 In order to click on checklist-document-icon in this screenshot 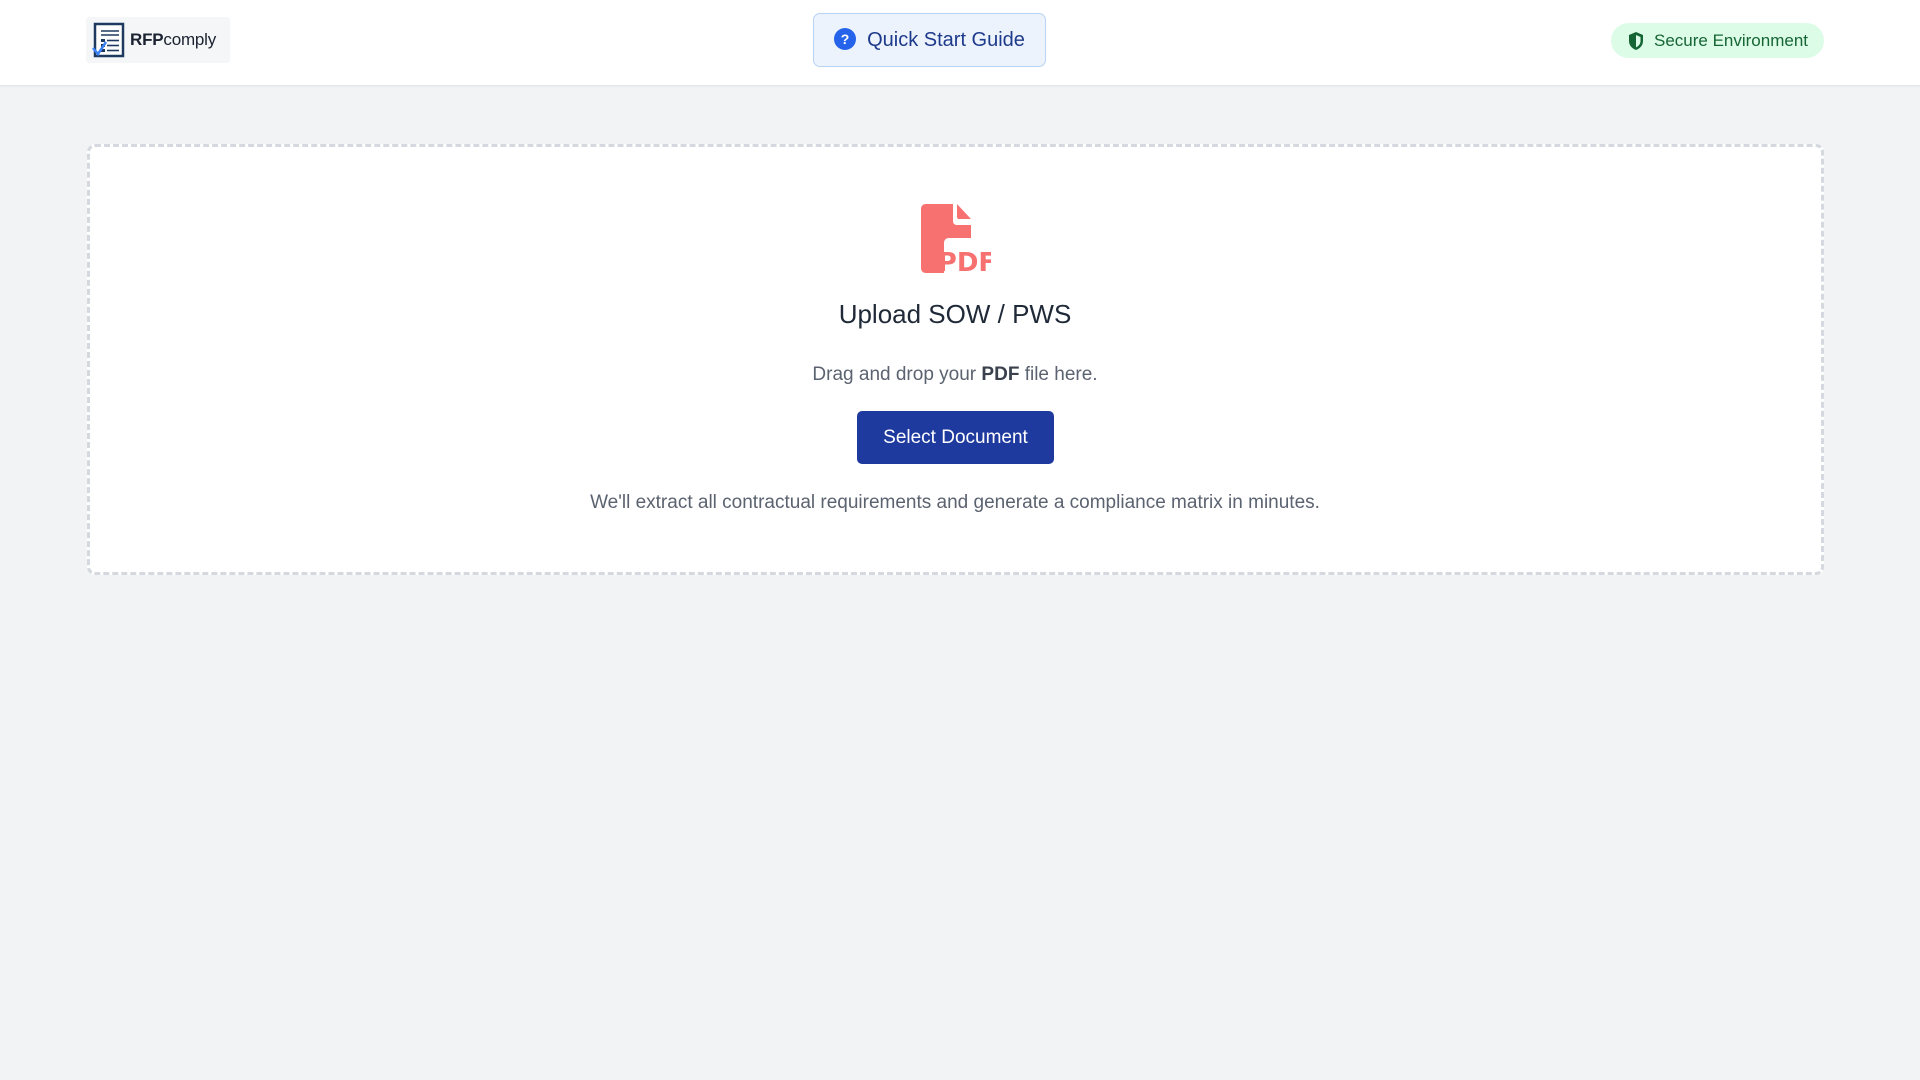, I will do `click(108, 40)`.